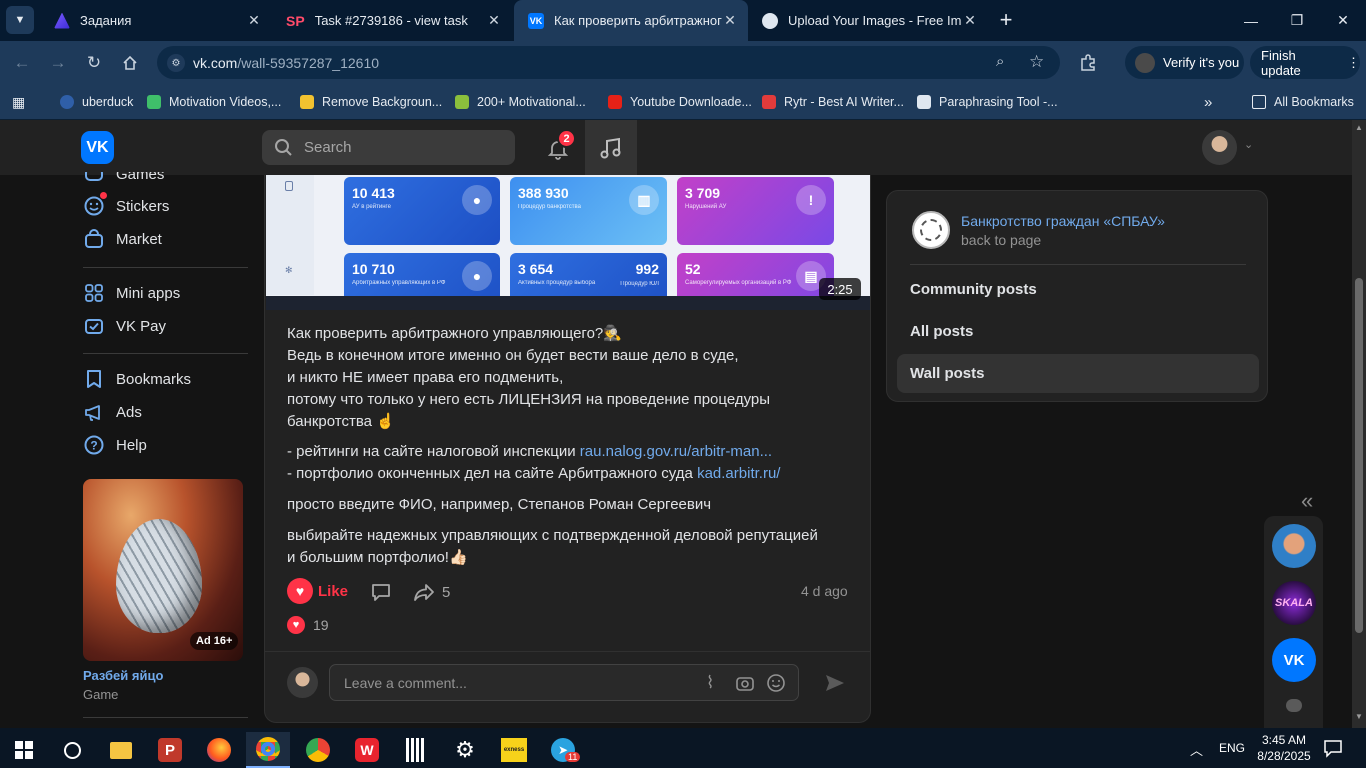  Describe the element at coordinates (947, 373) in the screenshot. I see `nav-label: Wall posts` at that location.